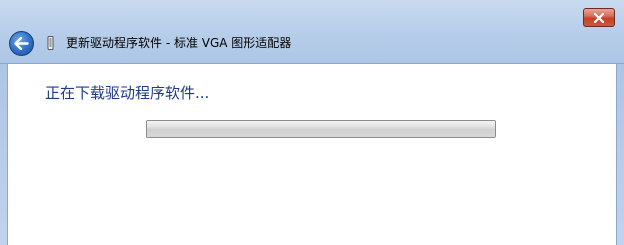 The width and height of the screenshot is (624, 245). Describe the element at coordinates (4, 154) in the screenshot. I see `window-border-left` at that location.